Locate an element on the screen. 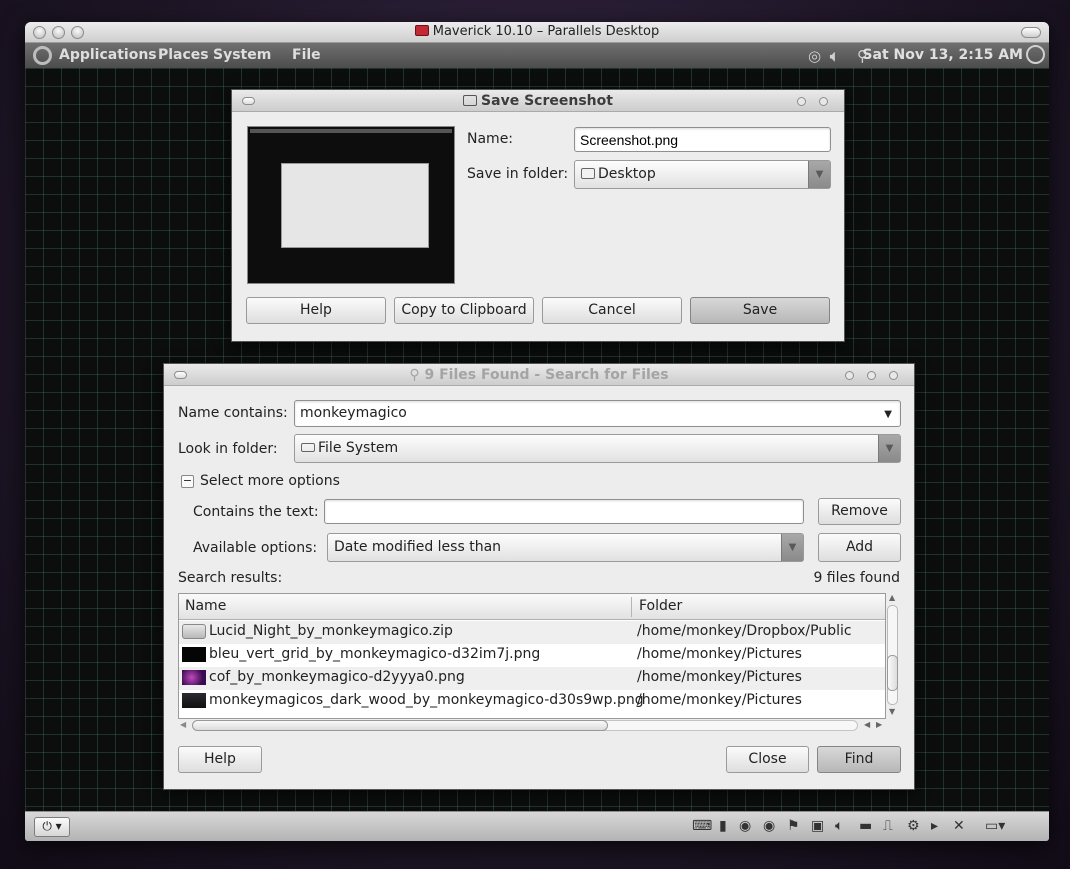 The width and height of the screenshot is (1070, 869). scroll-up-arrow-icon: ▲ is located at coordinates (892, 597).